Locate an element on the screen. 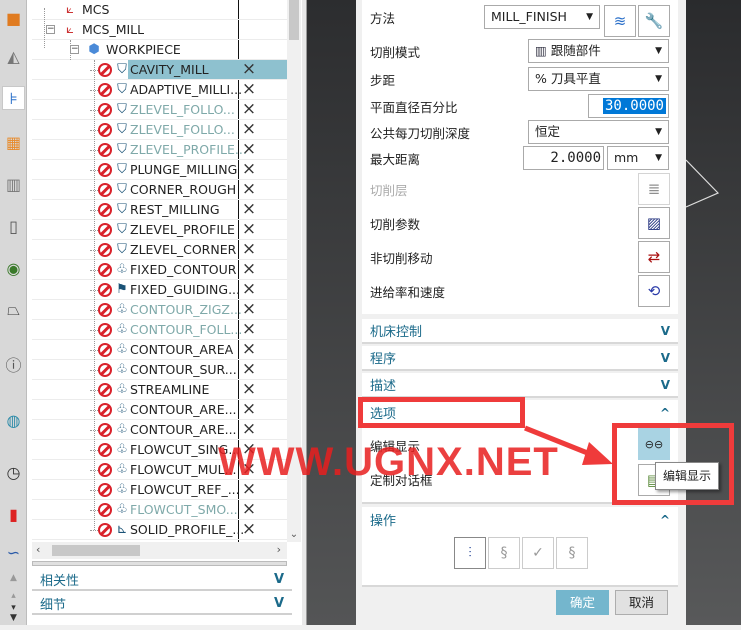  tooltip: 编辑显示 is located at coordinates (687, 476).